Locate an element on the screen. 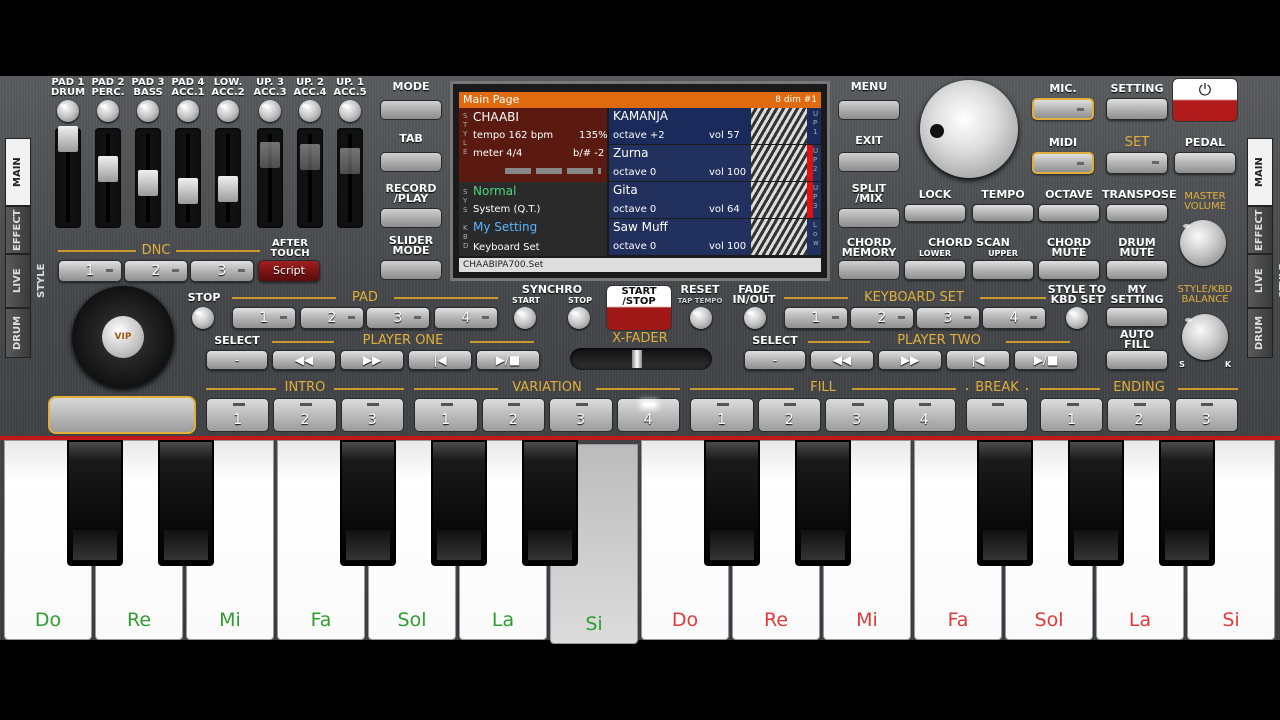 This screenshot has width=1280, height=720. variation-button-1: 1 is located at coordinates (446, 415).